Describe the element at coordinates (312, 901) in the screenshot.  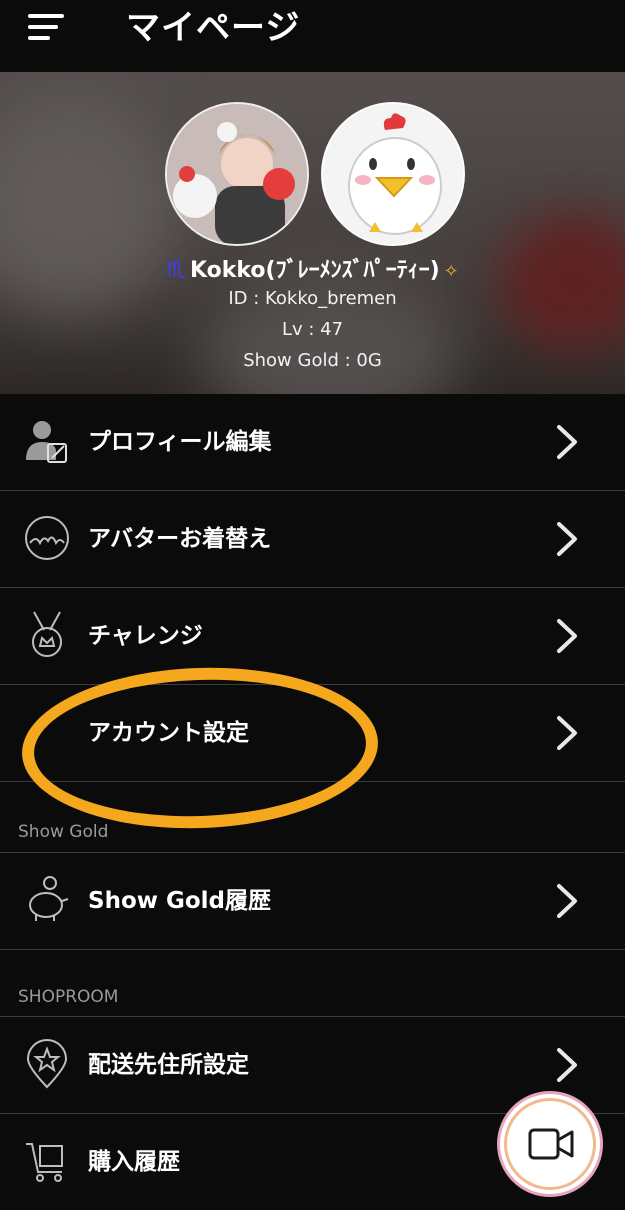
I see `menu-item-show-gold-history: Show Gold履歴` at that location.